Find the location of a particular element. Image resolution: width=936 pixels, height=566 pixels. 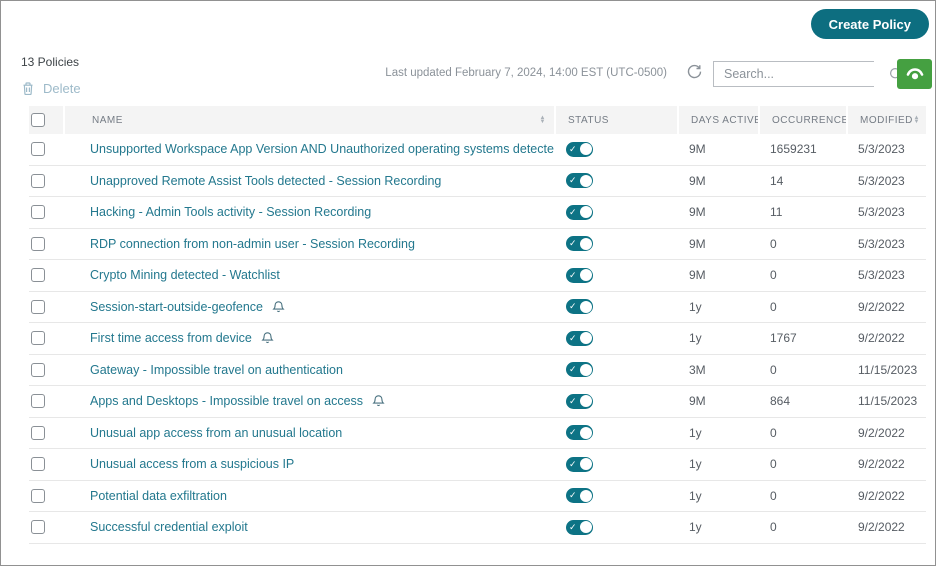

eye-visibility-icon is located at coordinates (915, 74).